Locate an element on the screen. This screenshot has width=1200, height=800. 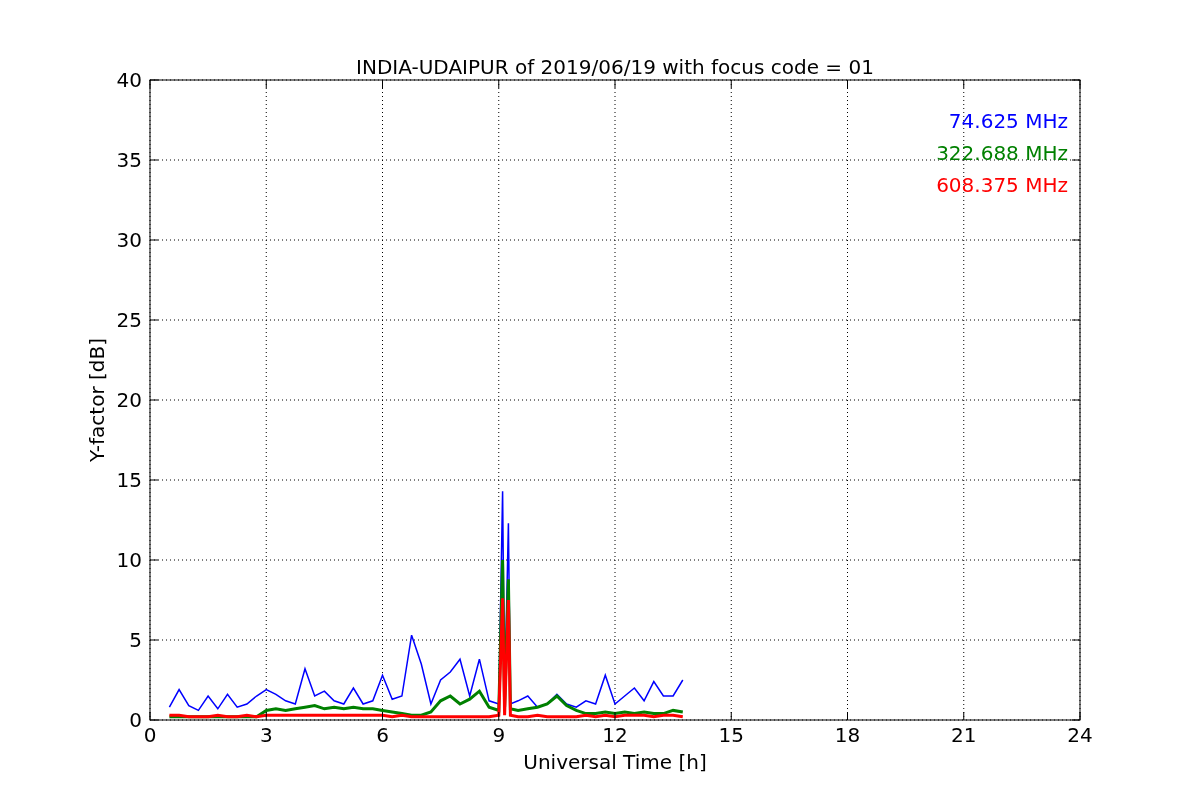
tick-label: 18 is located at coordinates (847, 735).